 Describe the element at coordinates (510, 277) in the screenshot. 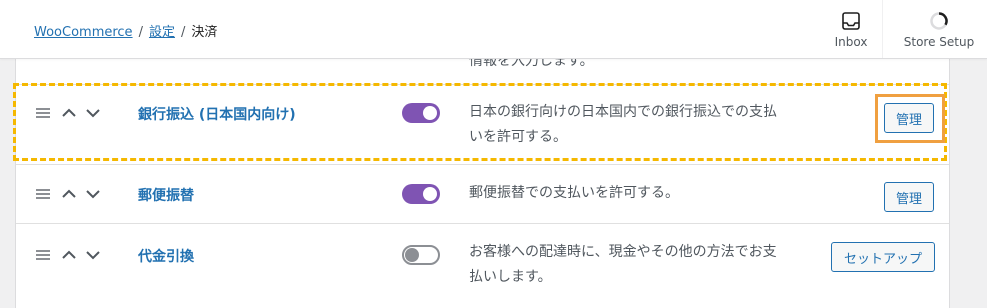

I see `description-line: 払いします。` at that location.